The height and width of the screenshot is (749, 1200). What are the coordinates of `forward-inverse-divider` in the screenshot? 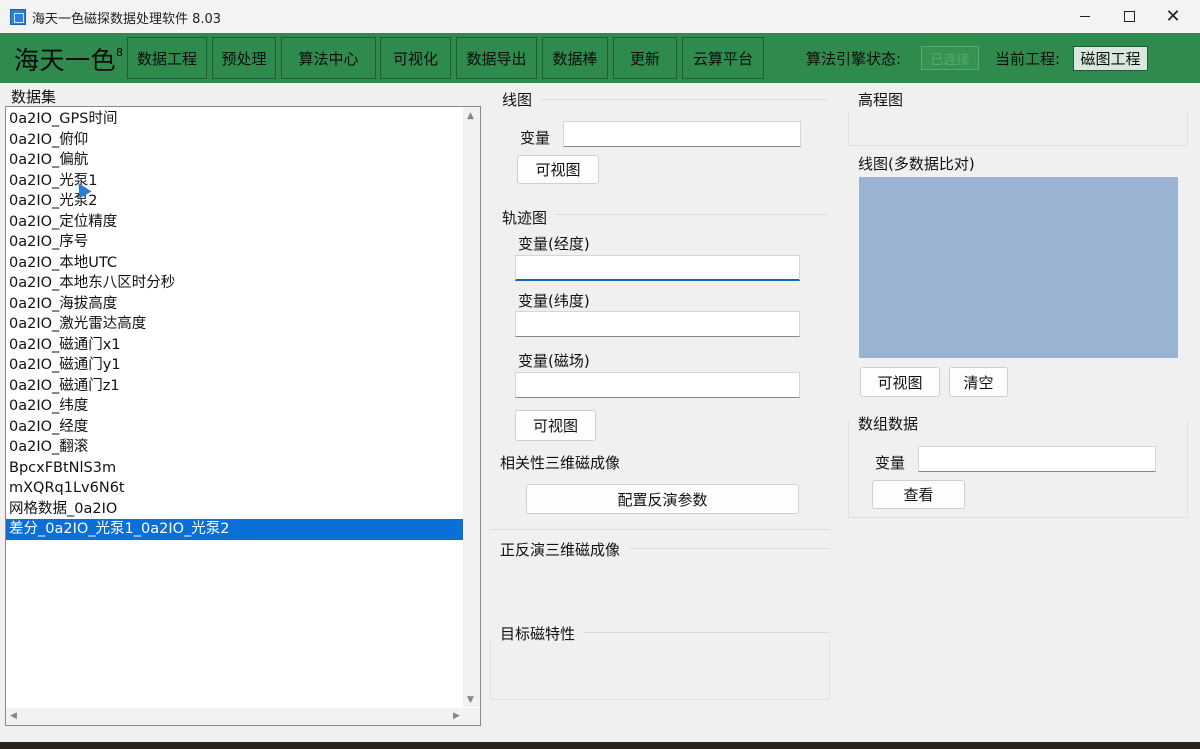 It's located at (730, 548).